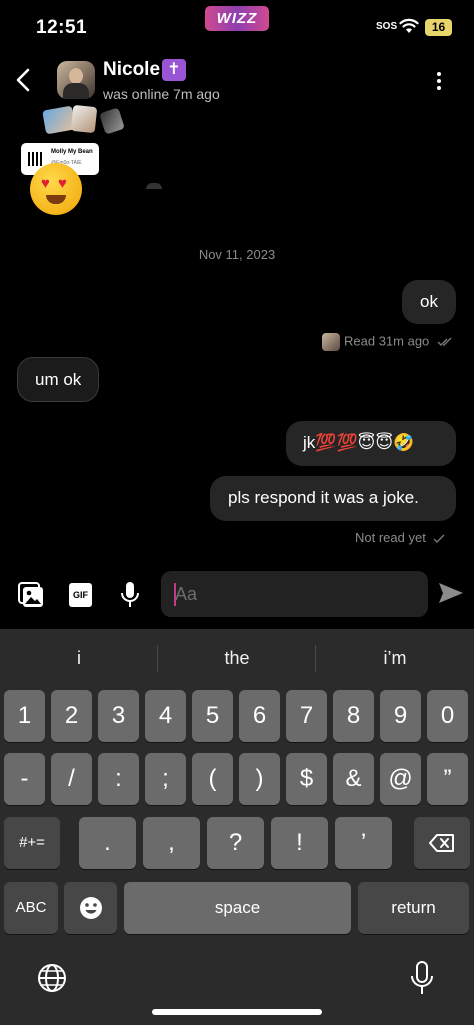 The image size is (474, 1025). I want to click on key-9: 9, so click(400, 716).